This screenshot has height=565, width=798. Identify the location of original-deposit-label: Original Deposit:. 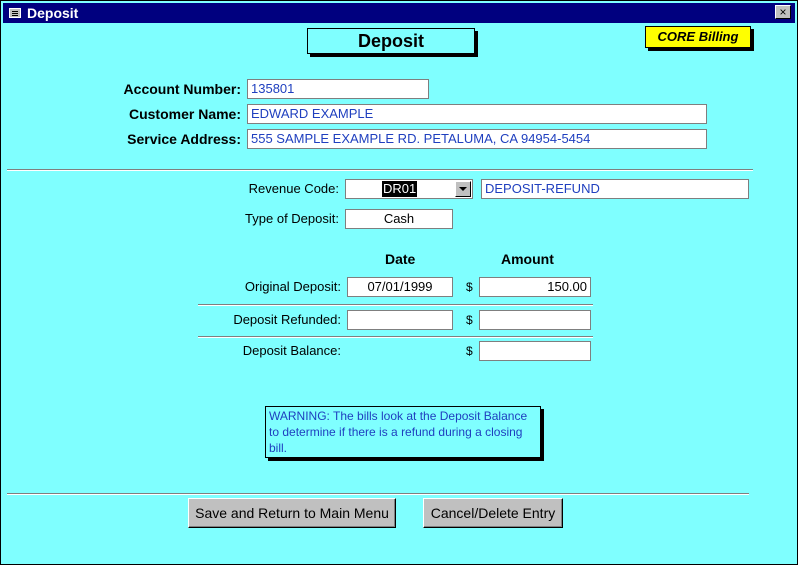
(292, 286).